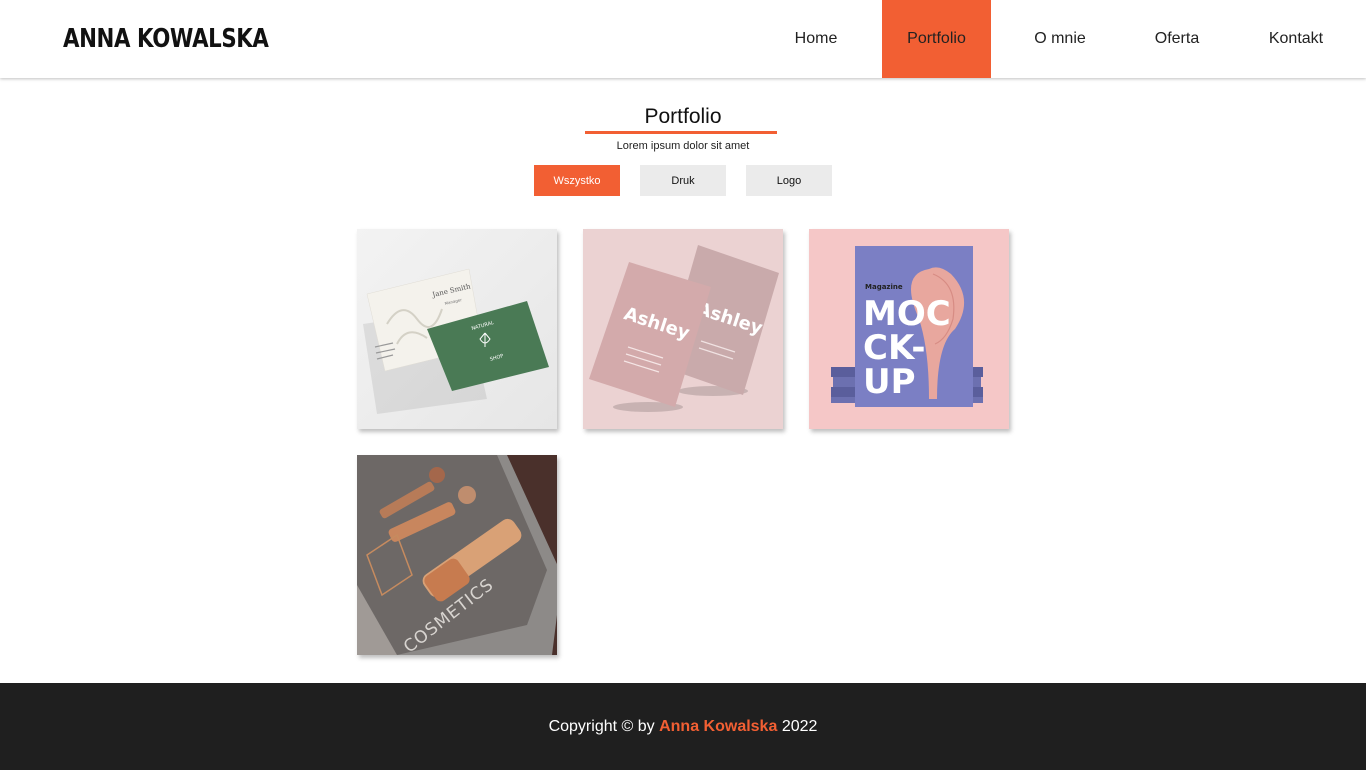  What do you see at coordinates (166, 39) in the screenshot?
I see `site-logo: ANNA KOWALSKA` at bounding box center [166, 39].